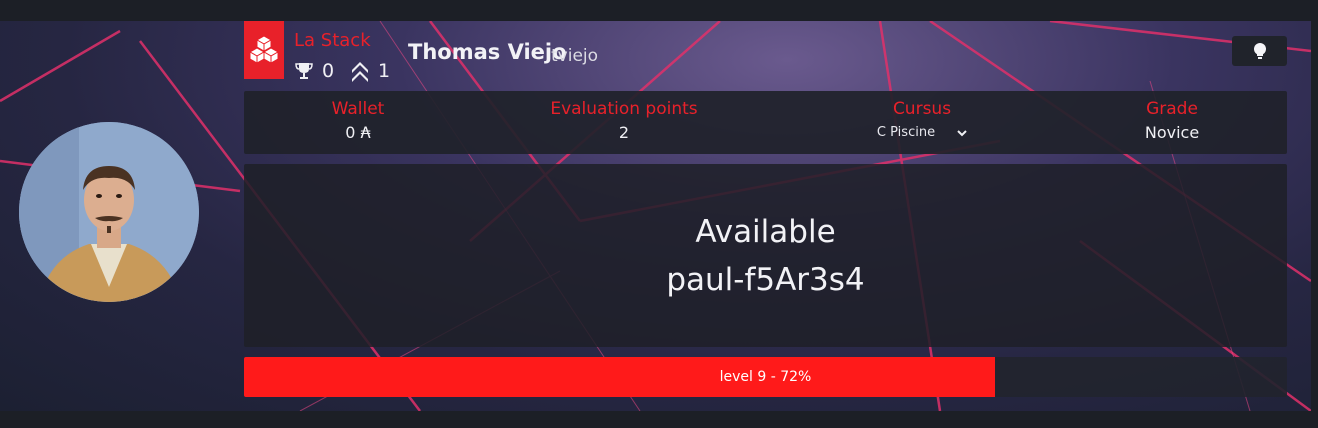 This screenshot has height=428, width=1318. Describe the element at coordinates (358, 109) in the screenshot. I see `wallet-label: Wallet` at that location.